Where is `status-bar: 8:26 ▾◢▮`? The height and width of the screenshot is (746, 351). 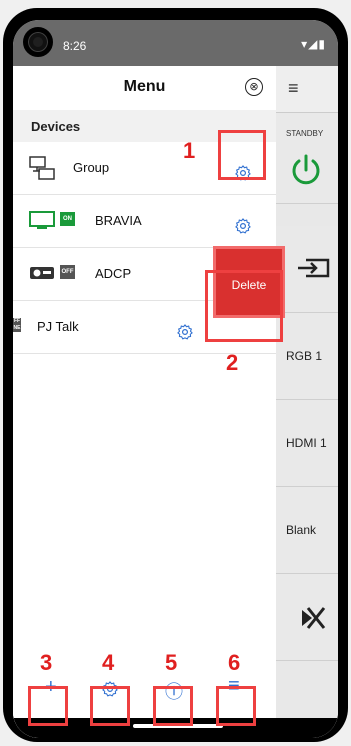 status-bar: 8:26 ▾◢▮ is located at coordinates (175, 43).